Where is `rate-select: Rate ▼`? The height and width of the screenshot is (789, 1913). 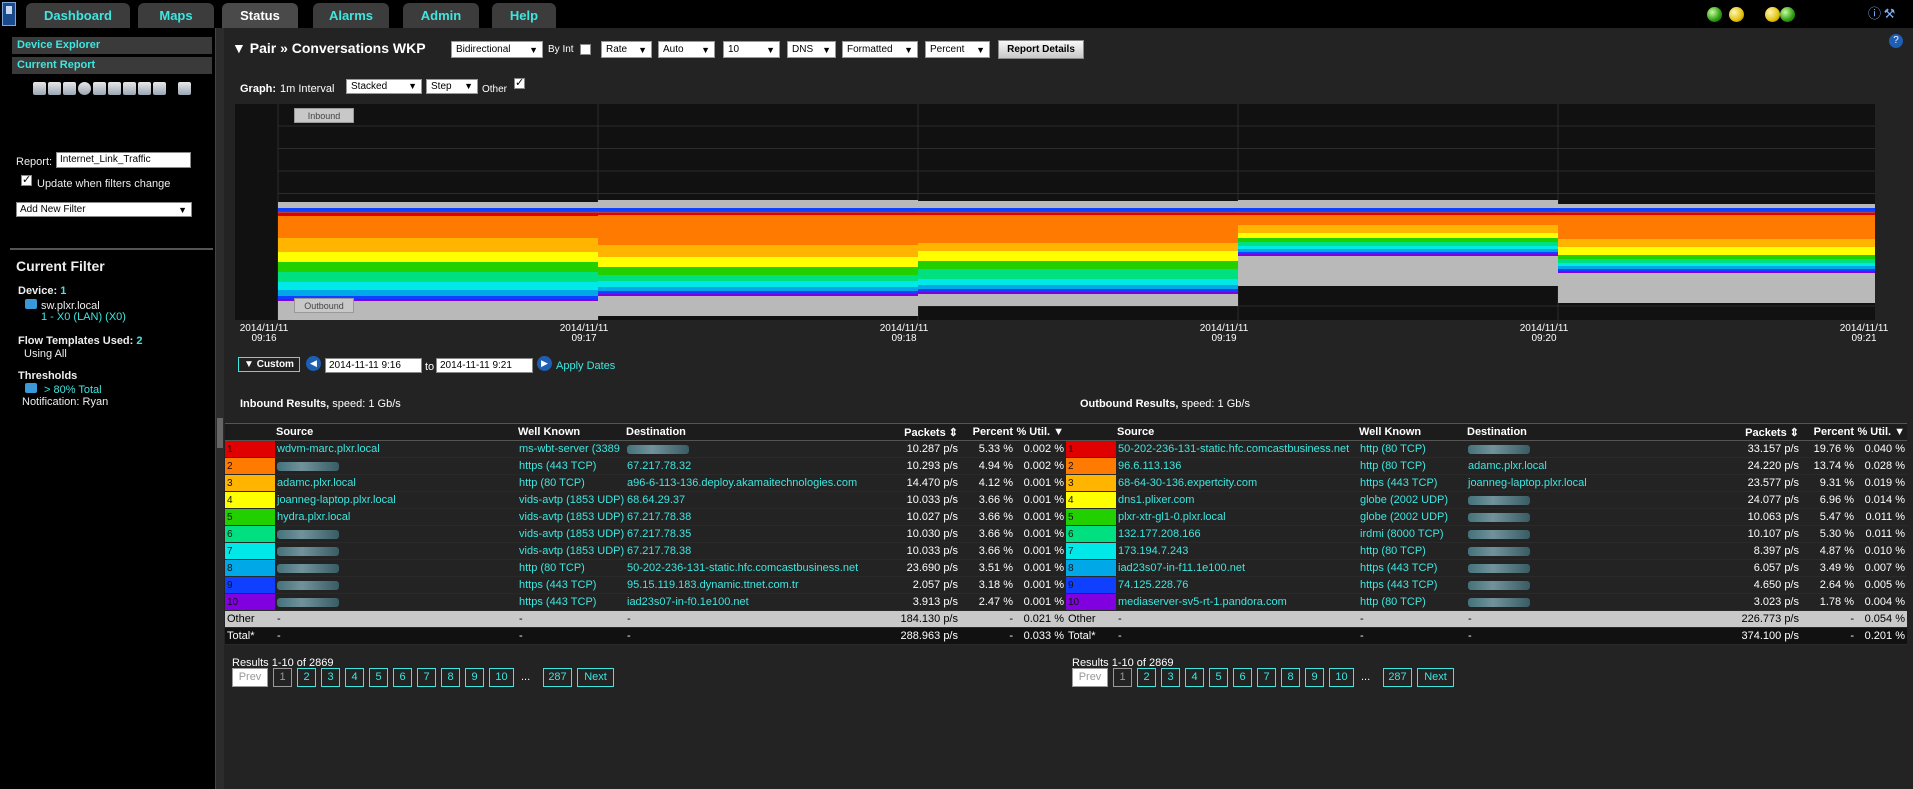 rate-select: Rate ▼ is located at coordinates (626, 49).